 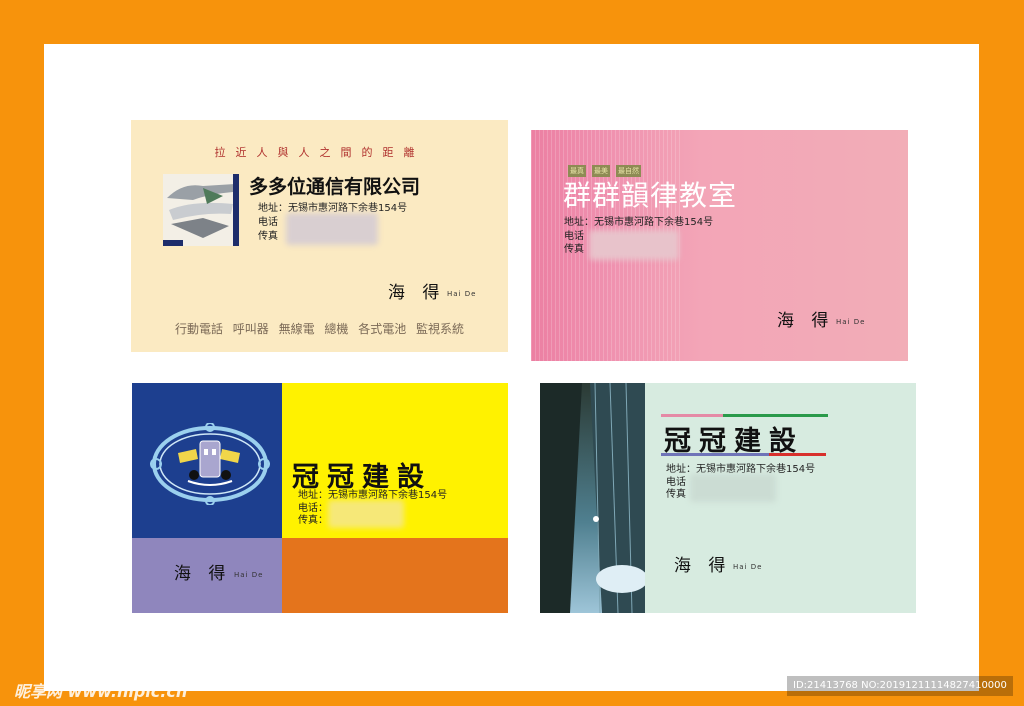 I want to click on card4-building-photo, so click(x=592, y=498).